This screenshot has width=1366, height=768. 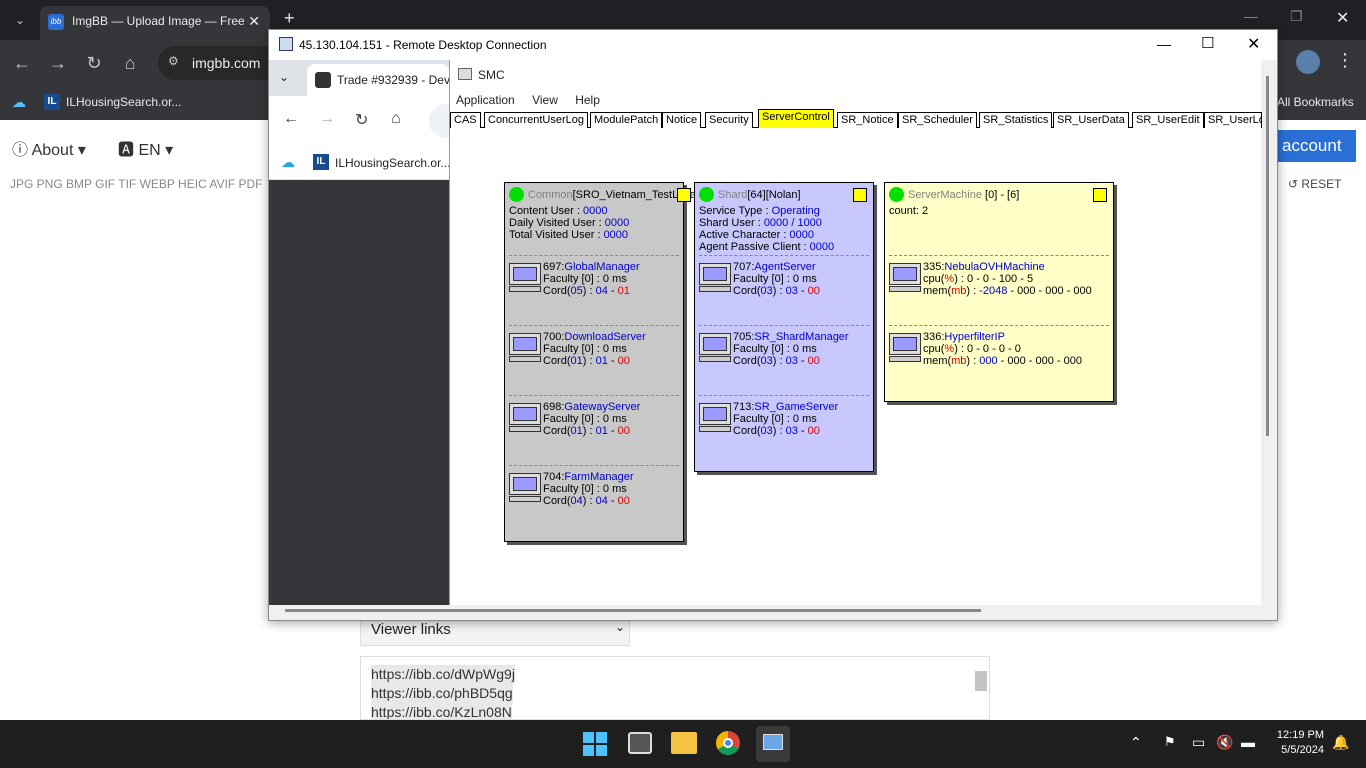 What do you see at coordinates (766, 431) in the screenshot?
I see `cord-a: 03` at bounding box center [766, 431].